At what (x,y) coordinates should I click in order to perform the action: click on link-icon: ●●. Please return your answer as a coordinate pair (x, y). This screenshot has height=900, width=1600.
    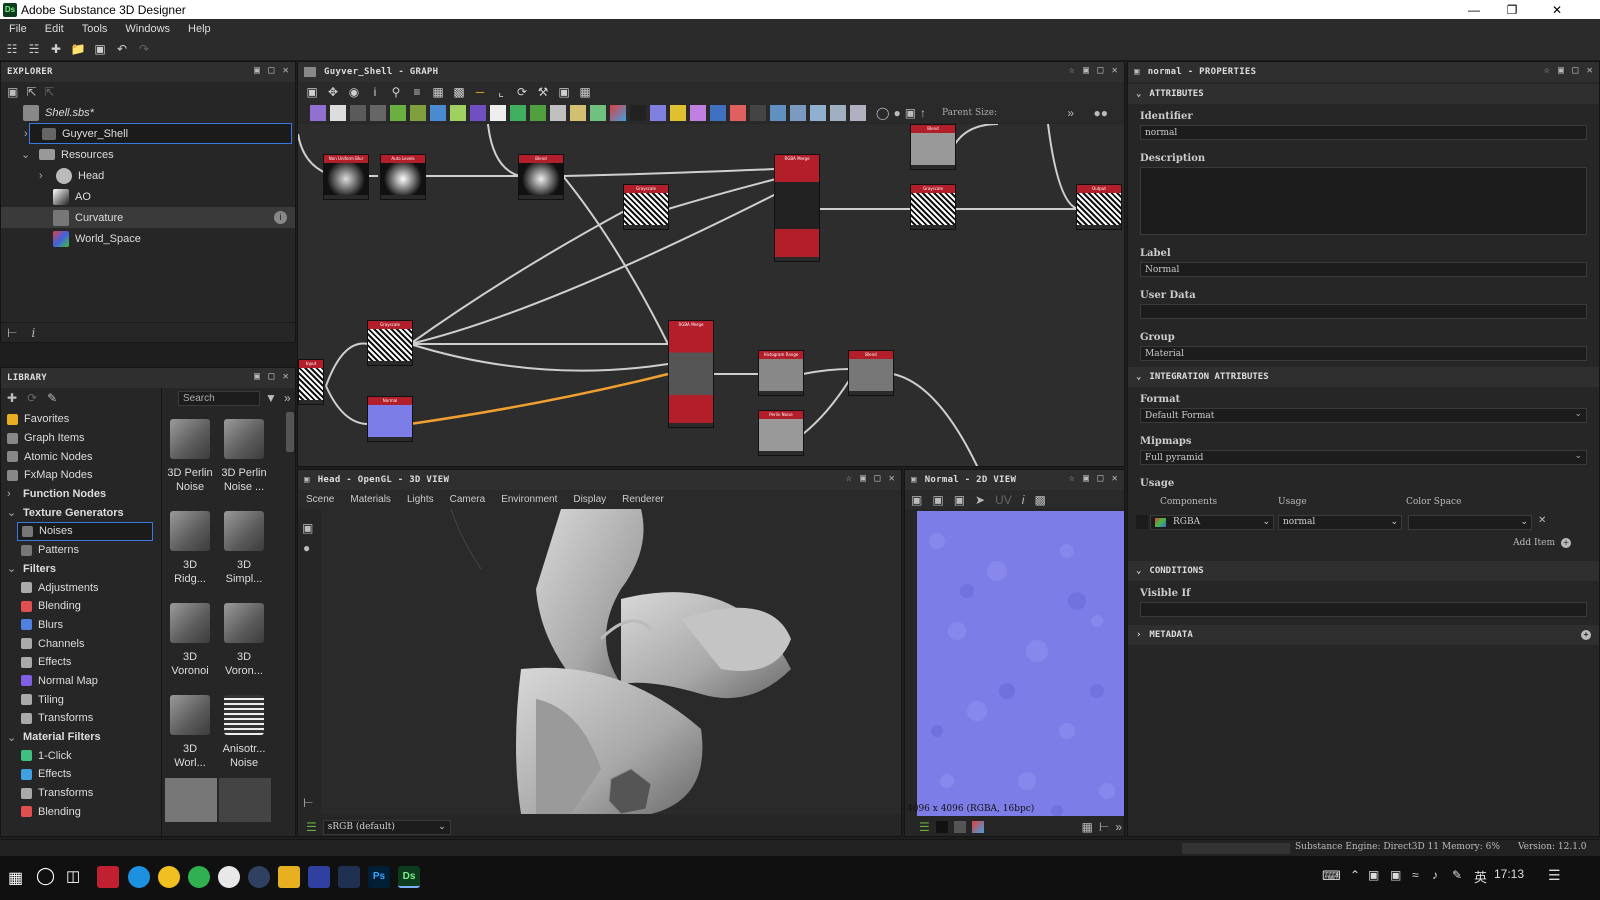
    Looking at the image, I should click on (1101, 113).